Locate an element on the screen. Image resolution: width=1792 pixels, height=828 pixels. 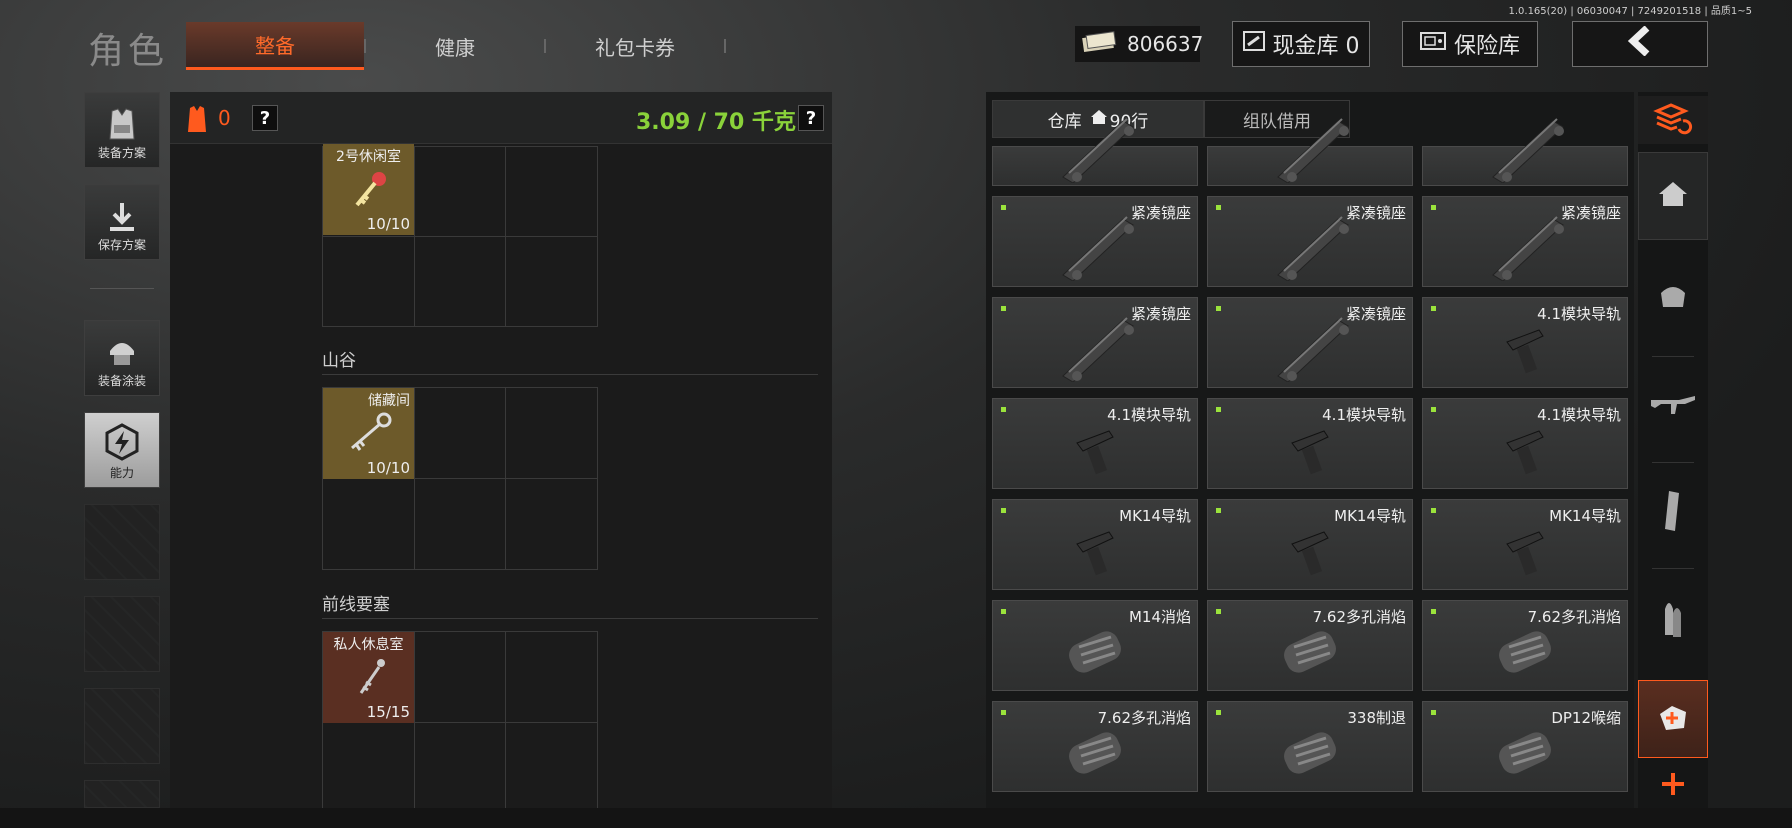
tab-gift-coupons: 礼包卡券 is located at coordinates (635, 46).